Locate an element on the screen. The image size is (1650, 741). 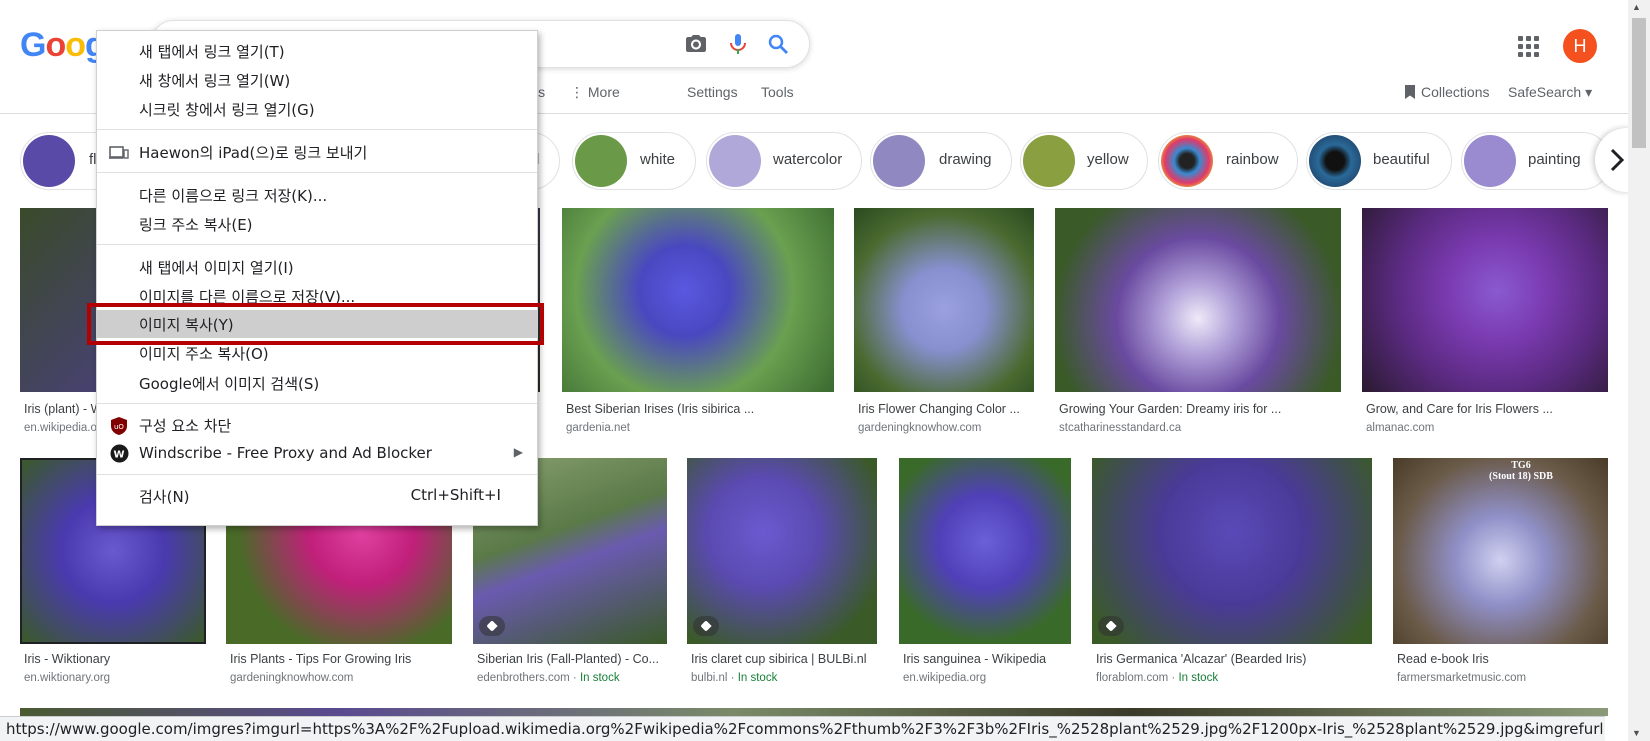
menu-item-label: Google에서 이미지 검색(S) is located at coordinates (229, 384).